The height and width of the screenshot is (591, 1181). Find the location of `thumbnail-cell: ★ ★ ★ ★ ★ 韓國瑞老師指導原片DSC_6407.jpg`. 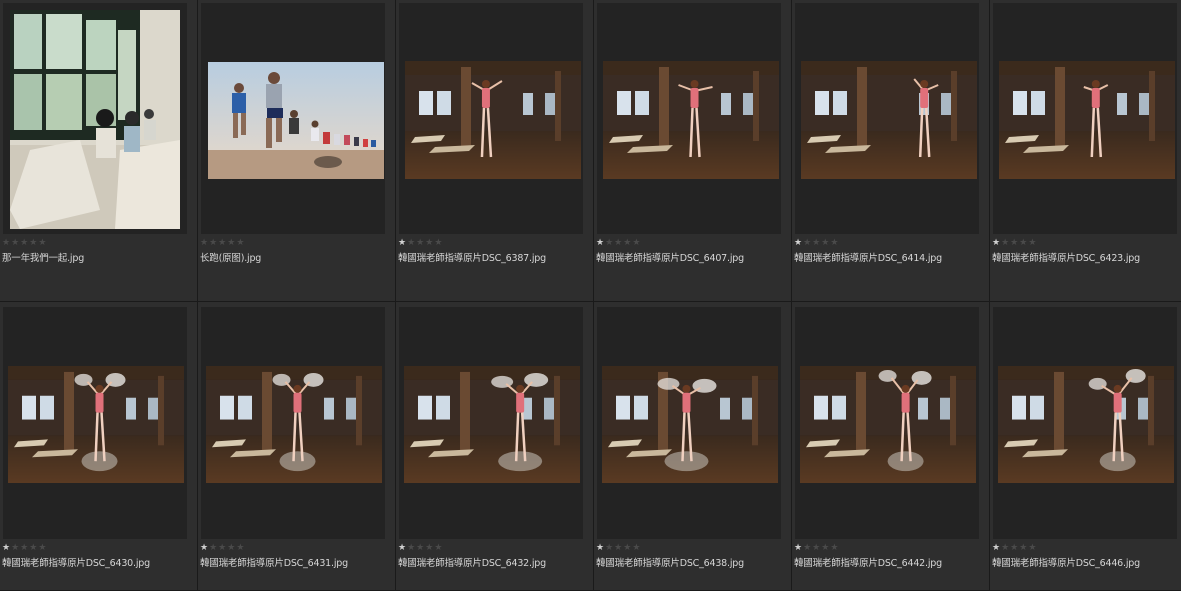

thumbnail-cell: ★ ★ ★ ★ ★ 韓國瑞老師指導原片DSC_6407.jpg is located at coordinates (693, 151).